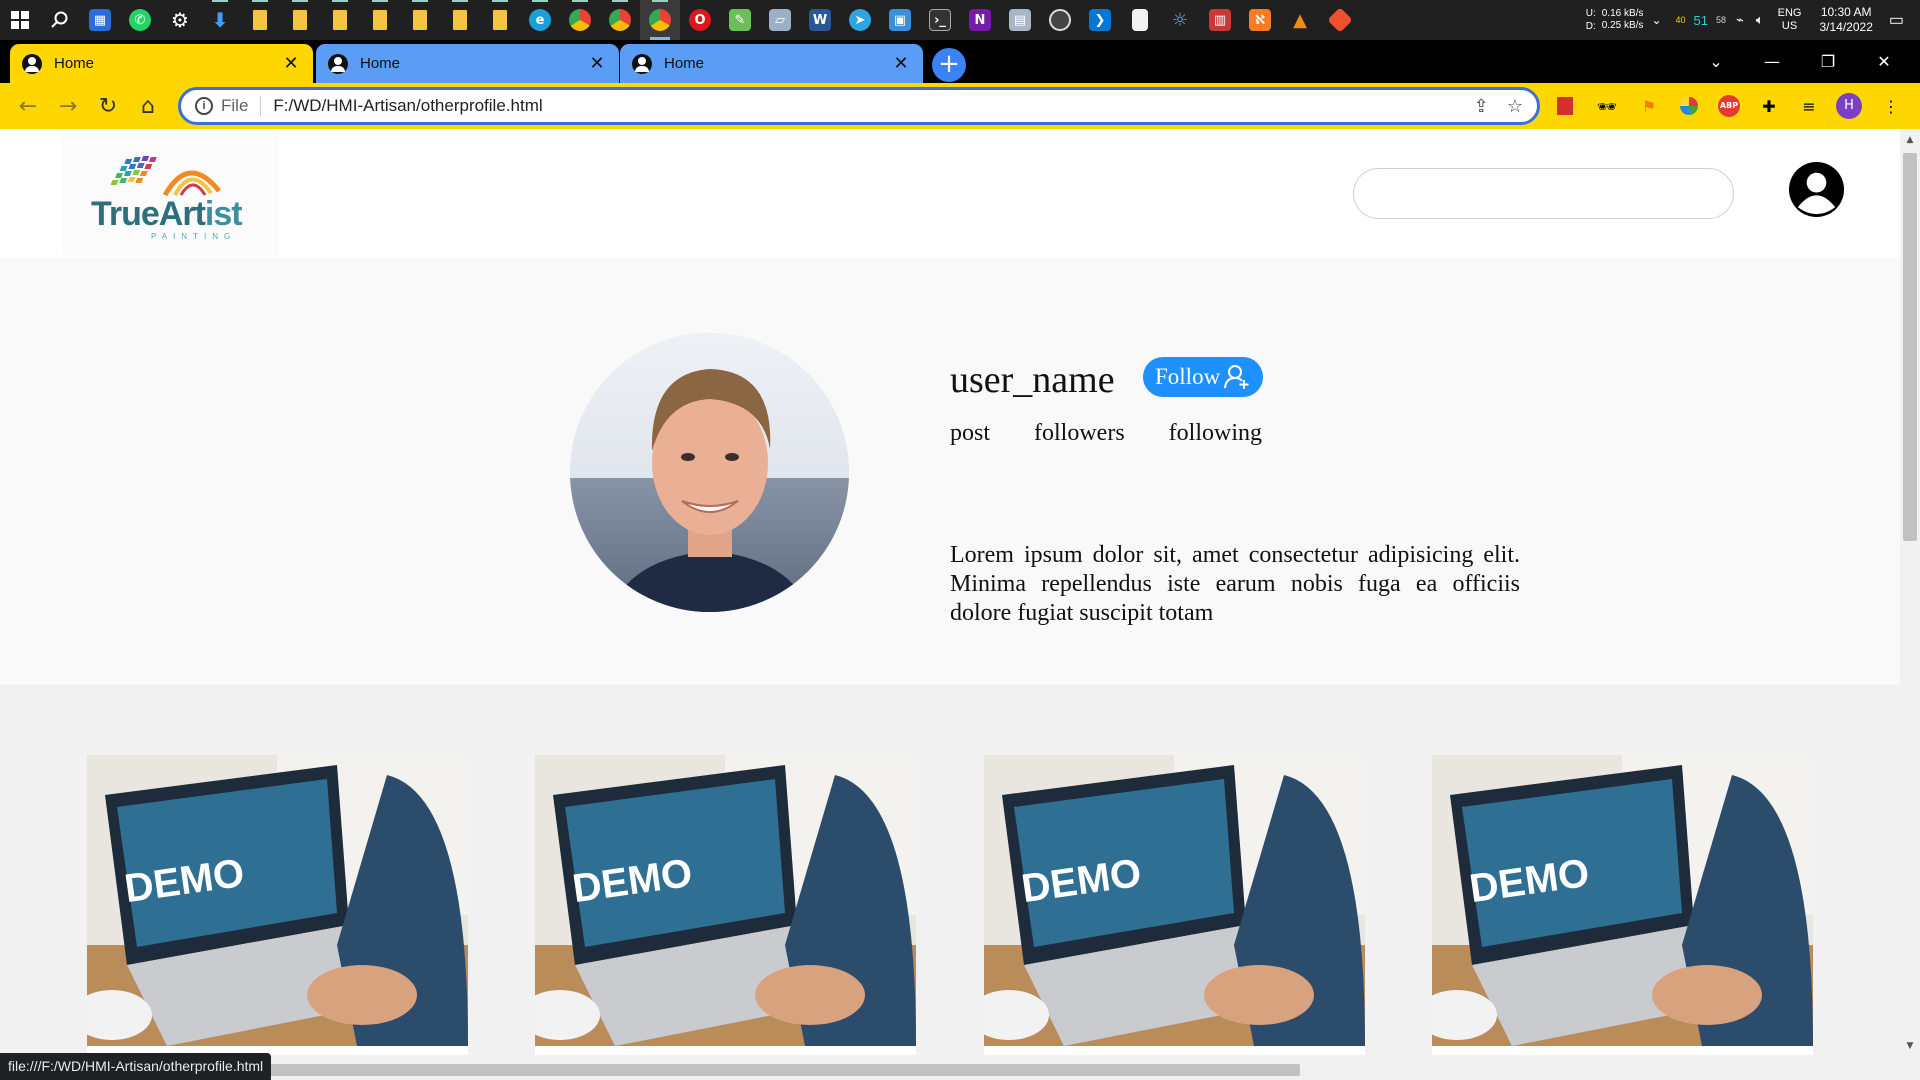  I want to click on vertical-scrollbar: ▲ ▼, so click(1910, 604).